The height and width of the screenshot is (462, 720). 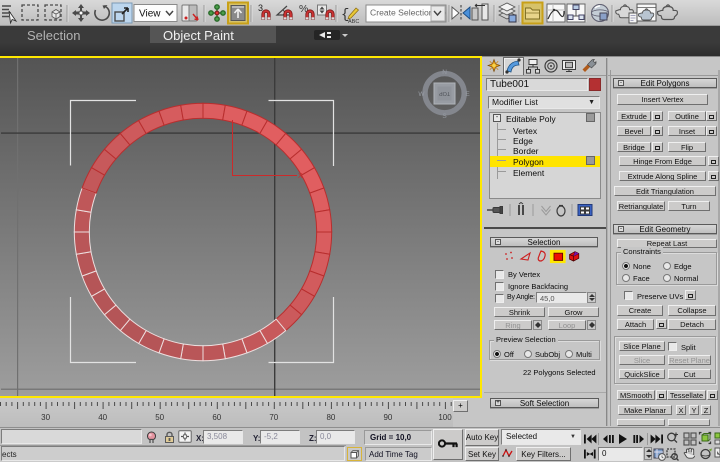 What do you see at coordinates (102, 417) in the screenshot?
I see `svg-text: 40` at bounding box center [102, 417].